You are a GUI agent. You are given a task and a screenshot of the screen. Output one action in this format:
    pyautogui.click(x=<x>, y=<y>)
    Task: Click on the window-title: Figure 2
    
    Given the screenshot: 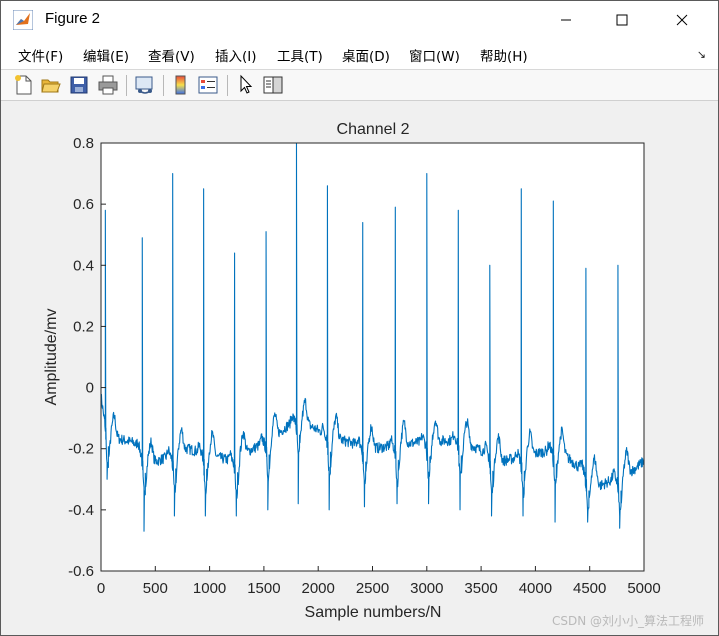 What is the action you would take?
    pyautogui.click(x=73, y=18)
    